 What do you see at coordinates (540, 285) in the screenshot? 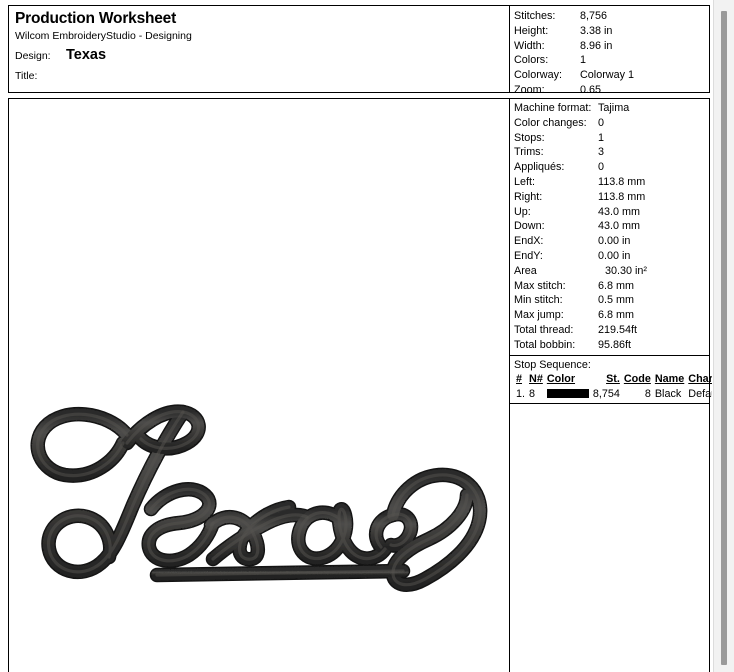
I see `detail-key: Max stitch:` at bounding box center [540, 285].